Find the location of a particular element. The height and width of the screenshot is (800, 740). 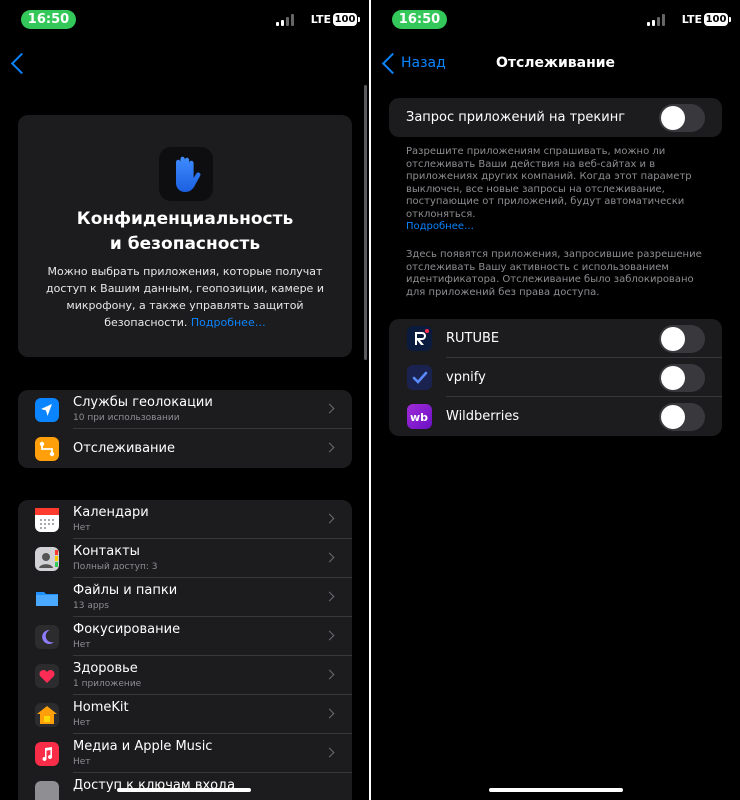

hero-title-line-2: и безопасность is located at coordinates (185, 244).